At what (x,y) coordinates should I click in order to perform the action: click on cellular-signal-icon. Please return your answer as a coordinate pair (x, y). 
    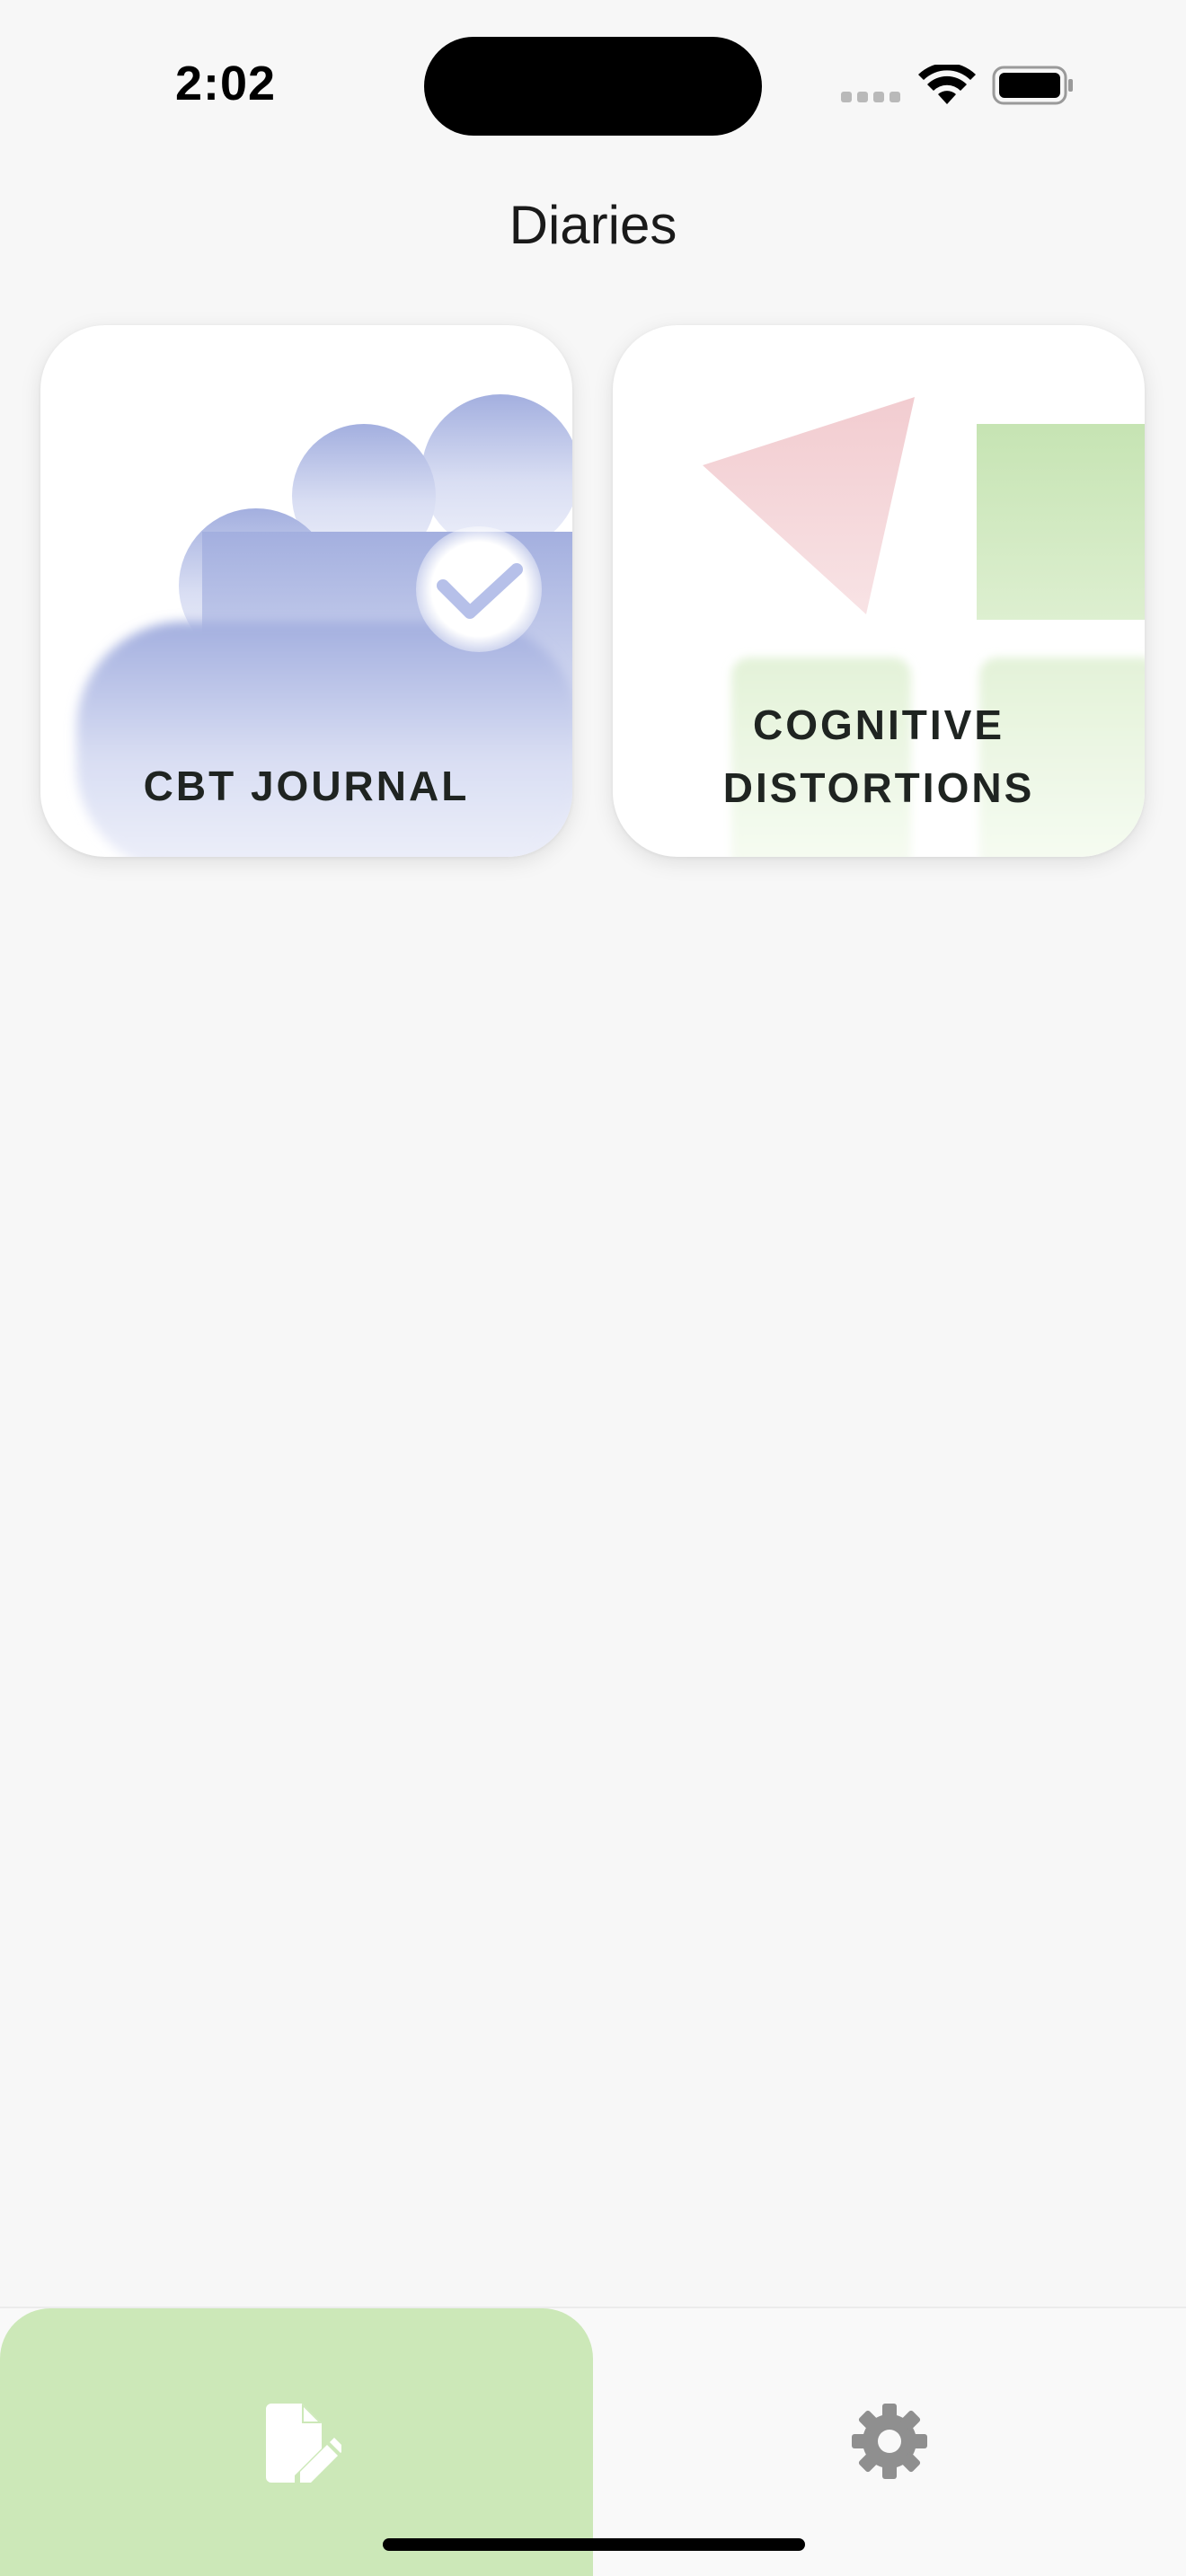
    Looking at the image, I should click on (871, 97).